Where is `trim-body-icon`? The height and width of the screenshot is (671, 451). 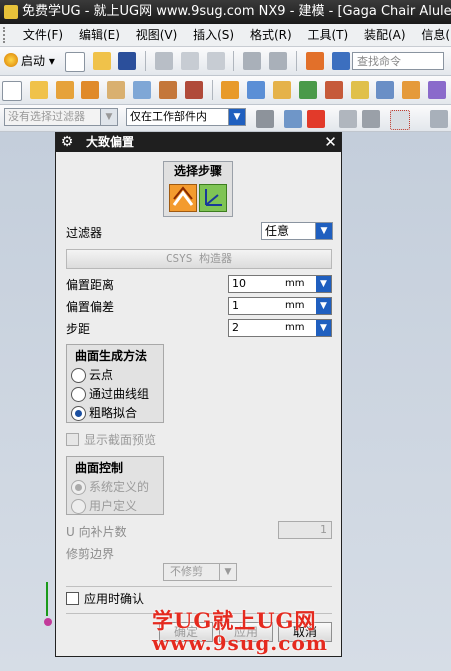
trim-body-icon is located at coordinates (359, 90).